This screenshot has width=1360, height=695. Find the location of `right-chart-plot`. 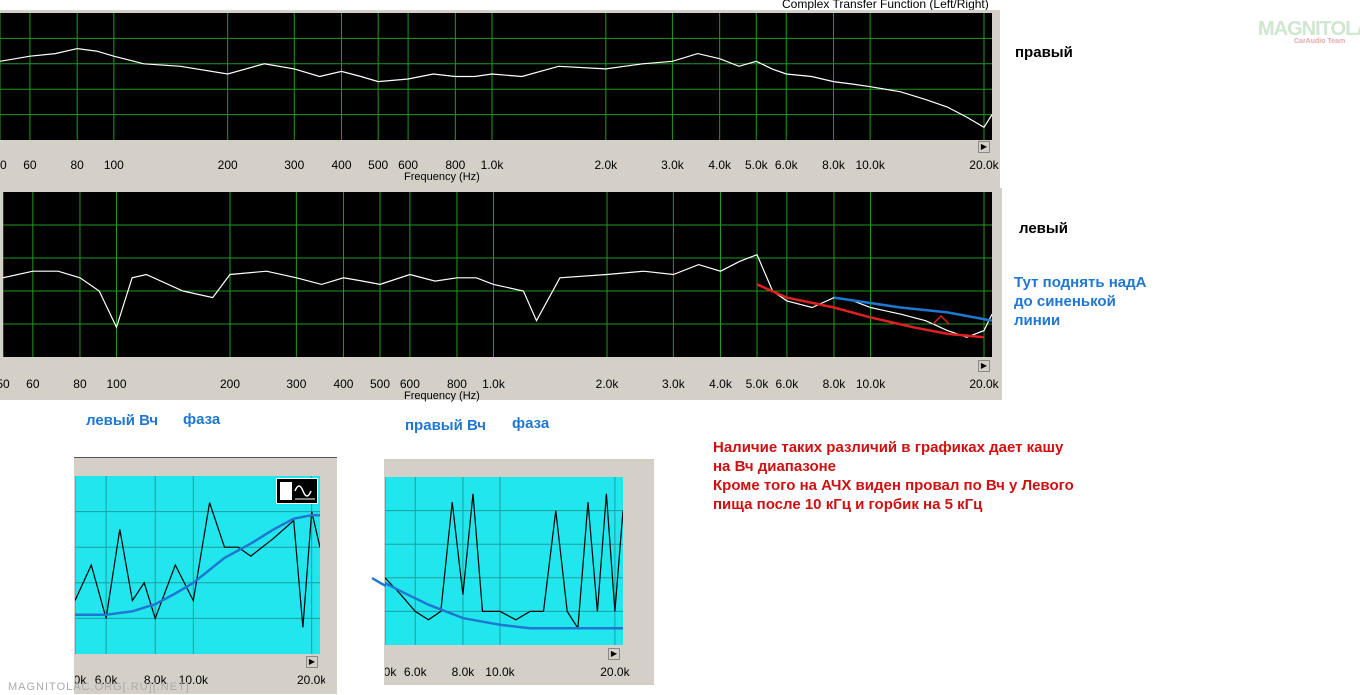

right-chart-plot is located at coordinates (496, 76).